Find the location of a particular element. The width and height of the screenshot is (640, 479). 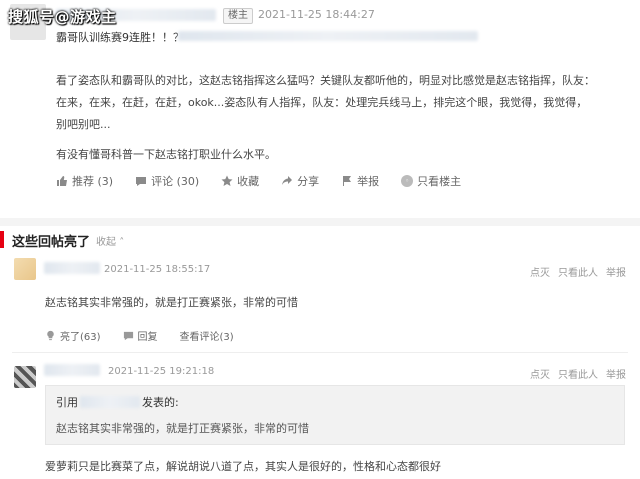

hot-replies-title: 这些回帖亮了 is located at coordinates (51, 242).